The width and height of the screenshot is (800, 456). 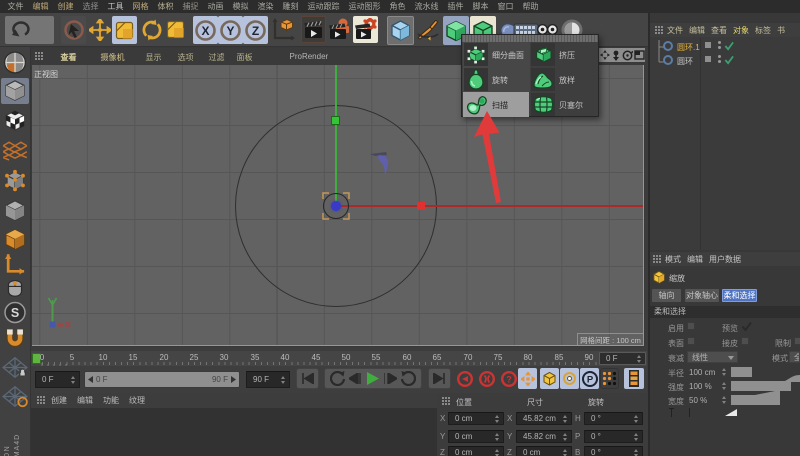 What do you see at coordinates (205, 31) in the screenshot?
I see `svg-text: X` at bounding box center [205, 31].